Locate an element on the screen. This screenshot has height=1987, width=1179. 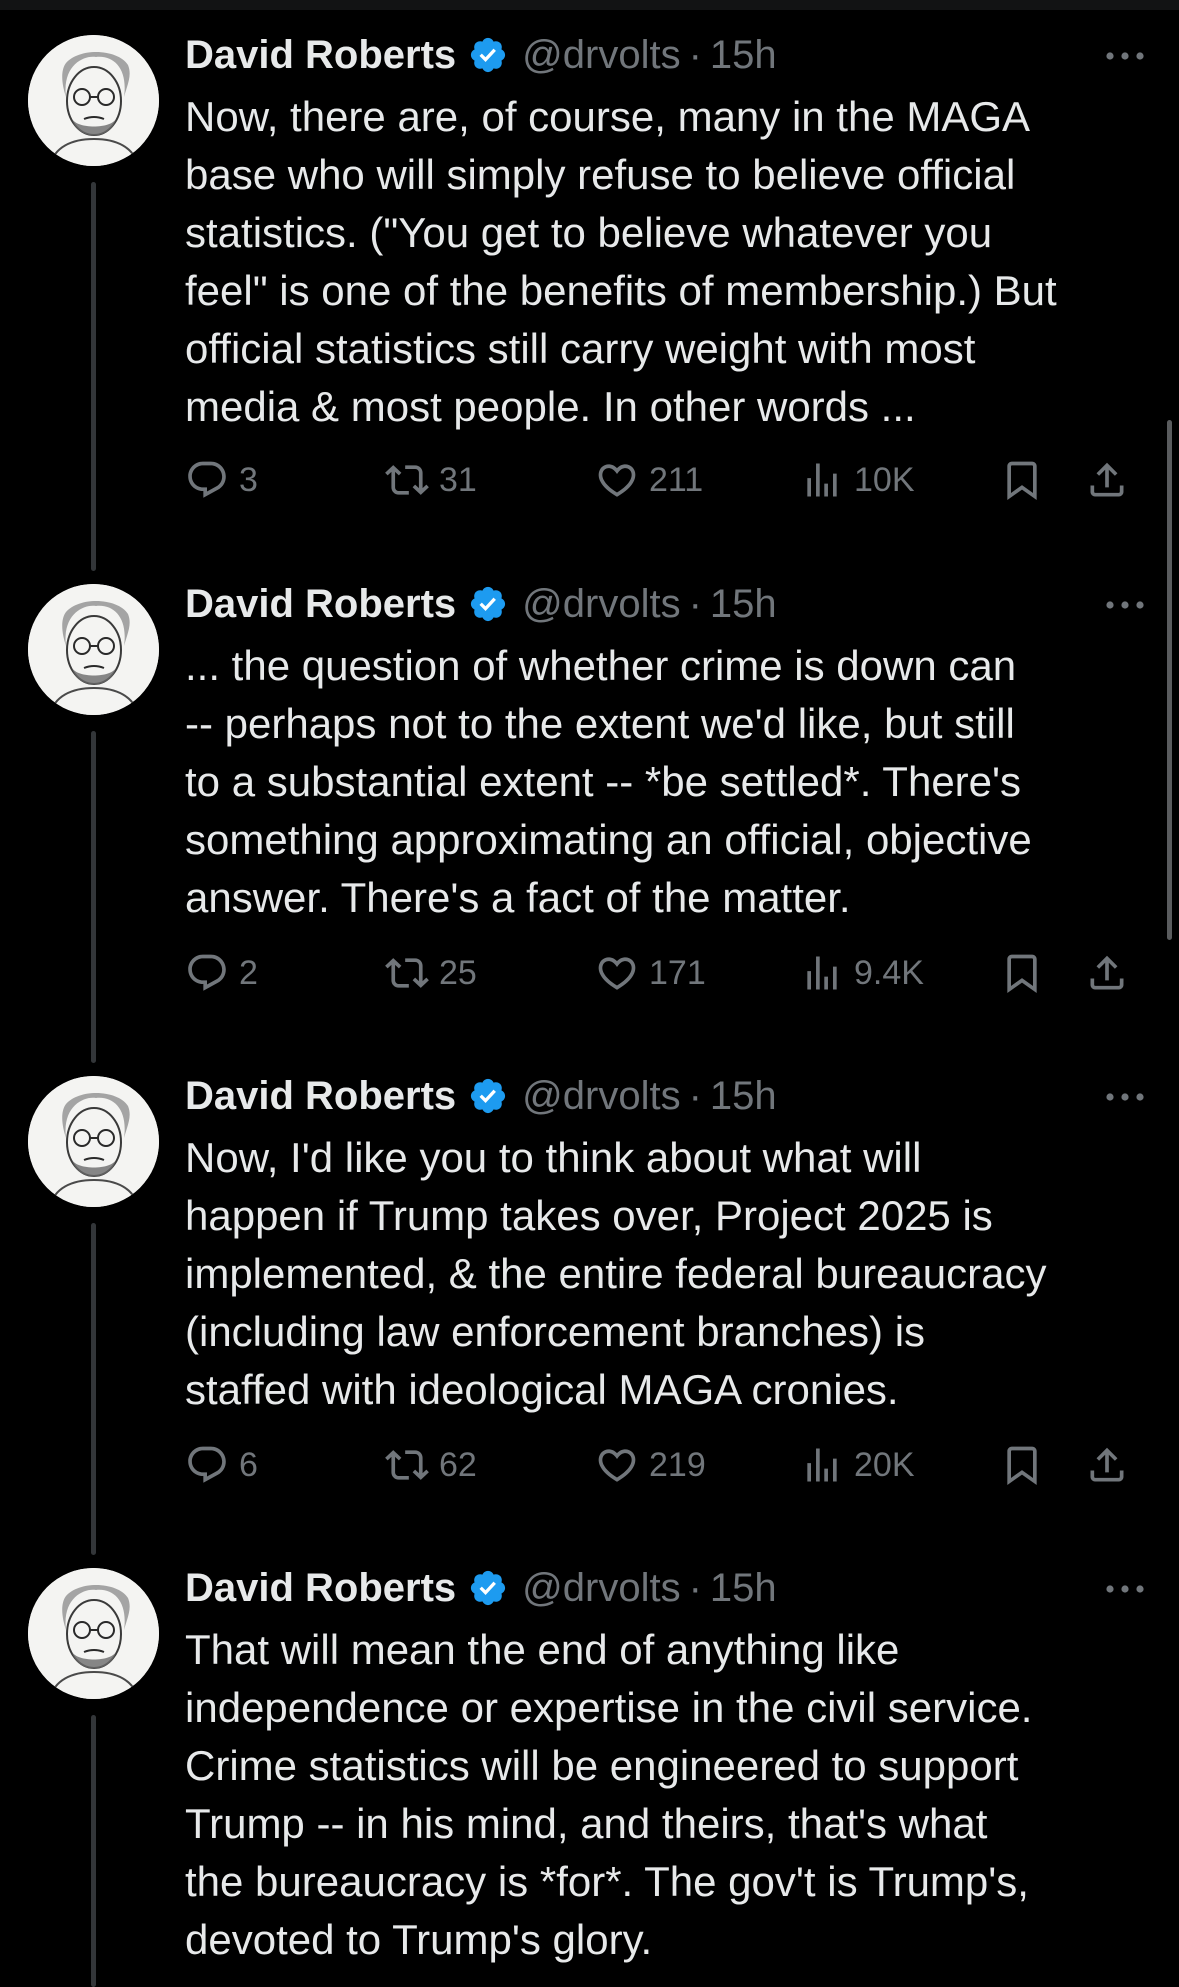
like-button: 171 is located at coordinates (650, 973).